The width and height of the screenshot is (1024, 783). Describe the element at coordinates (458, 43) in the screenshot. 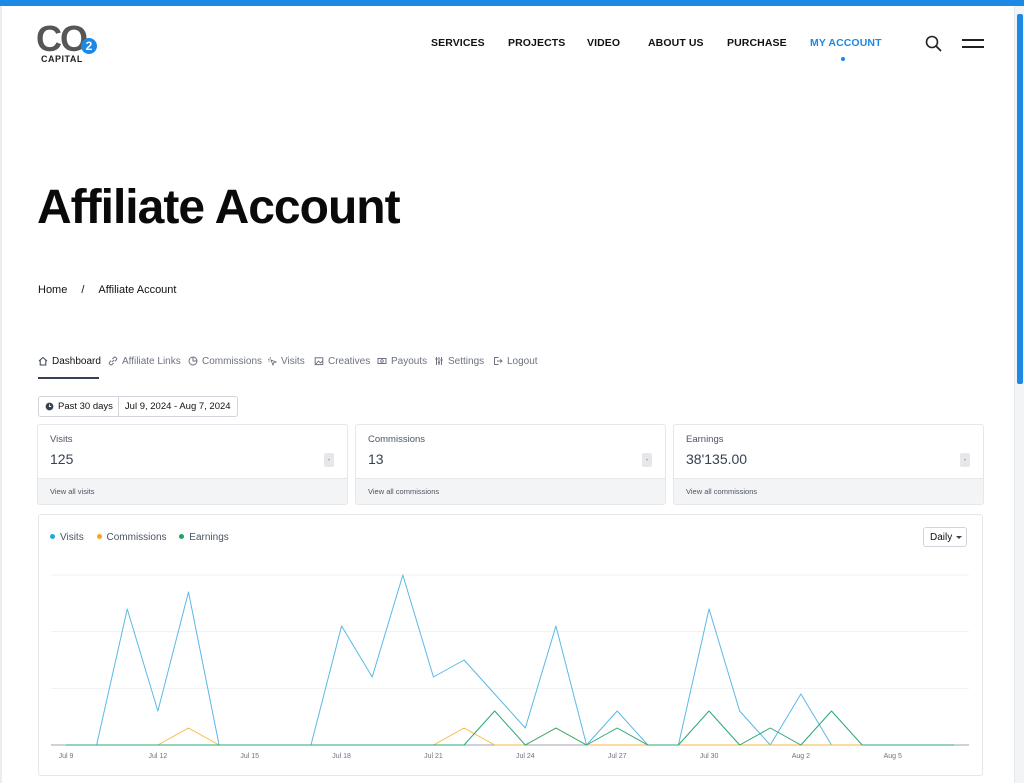

I see `nav-item-services: SERVICES` at that location.